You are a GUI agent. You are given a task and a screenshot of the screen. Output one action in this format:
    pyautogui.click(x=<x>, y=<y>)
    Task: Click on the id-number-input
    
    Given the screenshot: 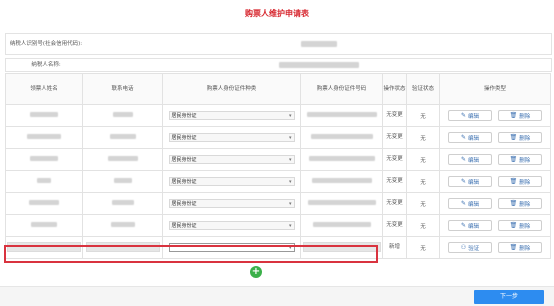 What is the action you would take?
    pyautogui.click(x=341, y=246)
    